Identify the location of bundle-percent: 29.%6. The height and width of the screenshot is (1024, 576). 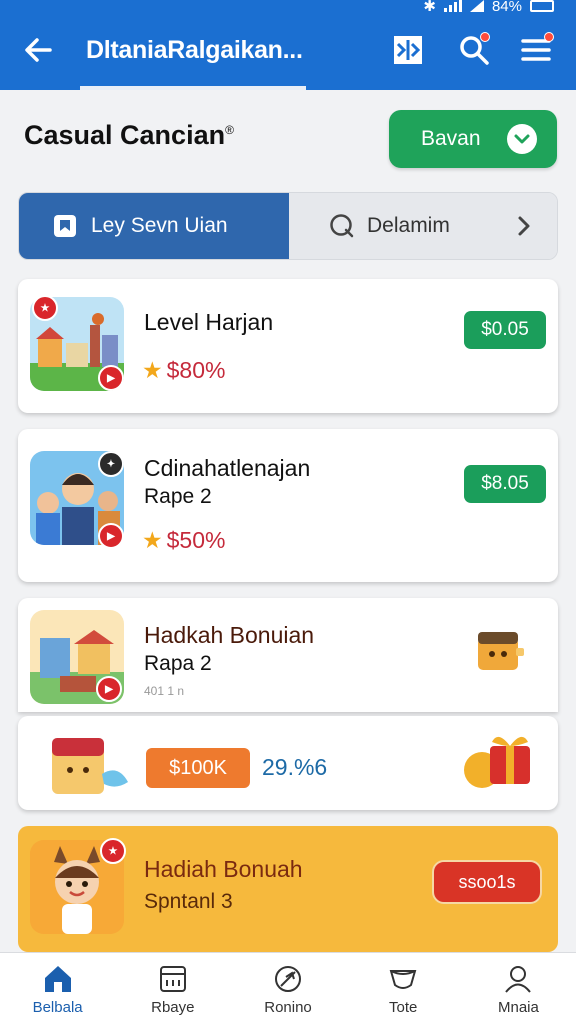
(295, 767).